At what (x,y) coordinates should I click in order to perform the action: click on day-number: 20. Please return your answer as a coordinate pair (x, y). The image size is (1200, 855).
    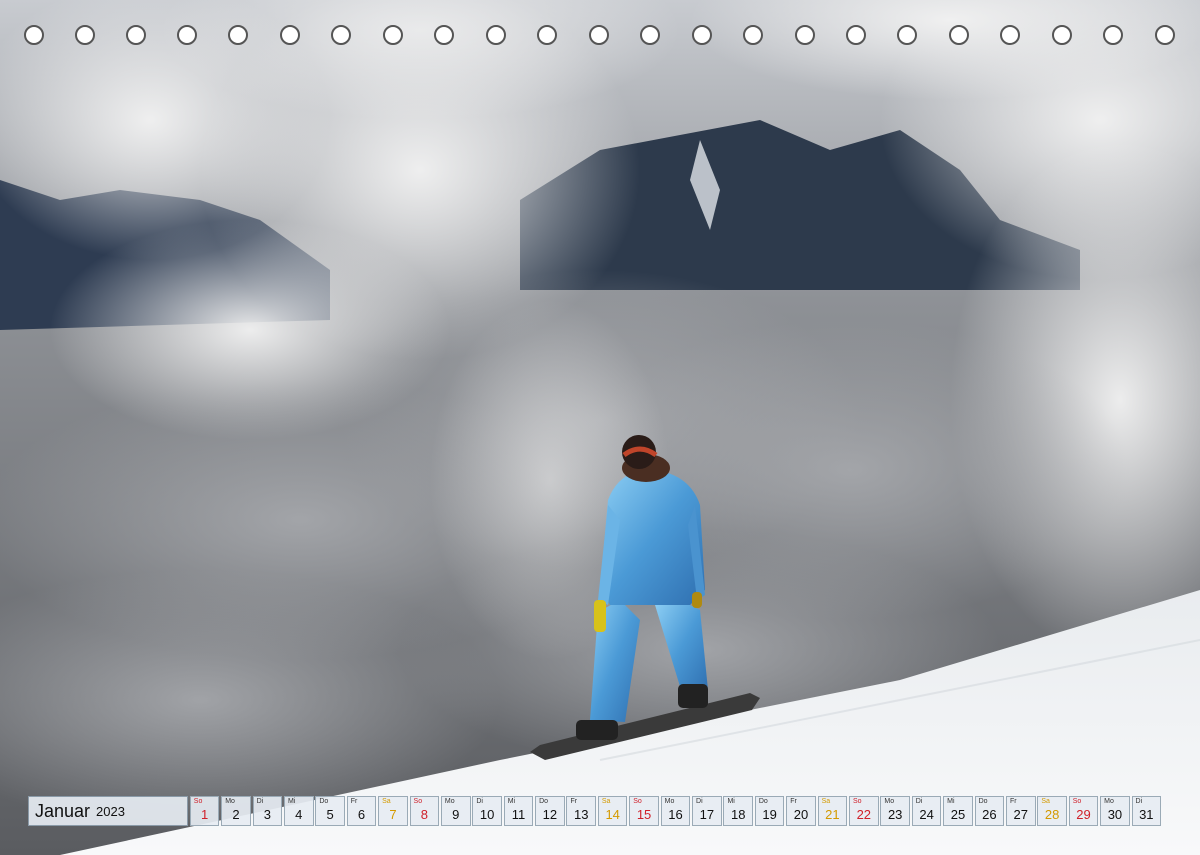
    Looking at the image, I should click on (801, 814).